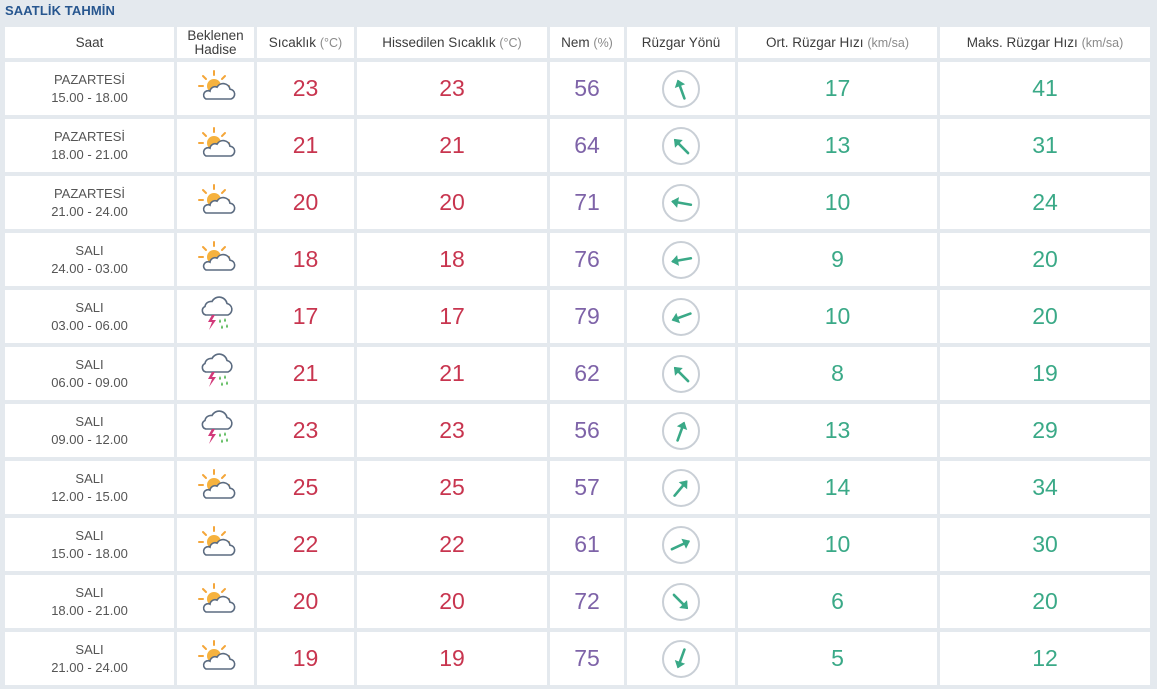 The width and height of the screenshot is (1157, 689). I want to click on max-wind-value: 12, so click(1045, 658).